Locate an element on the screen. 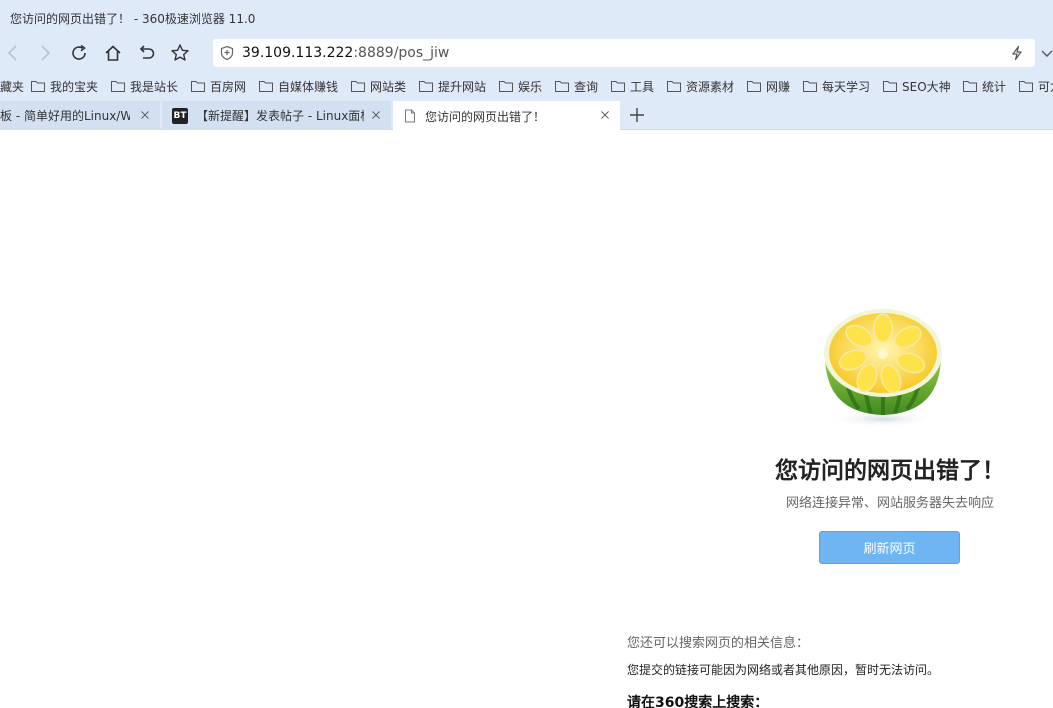 This screenshot has height=708, width=1053. page-icon is located at coordinates (410, 116).